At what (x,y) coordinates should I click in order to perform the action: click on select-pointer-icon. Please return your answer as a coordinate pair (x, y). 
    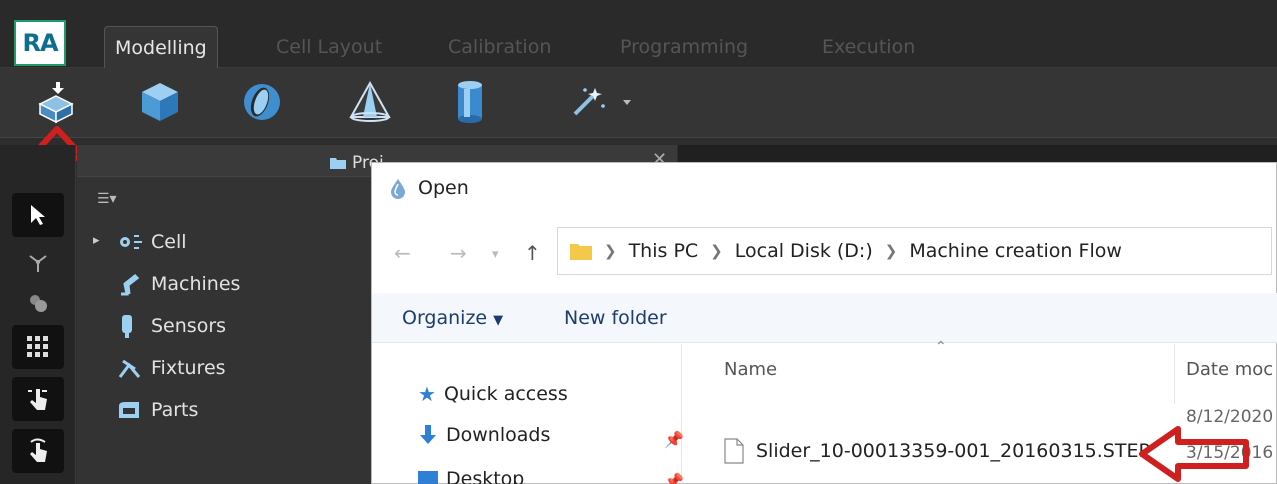
    Looking at the image, I should click on (38, 215).